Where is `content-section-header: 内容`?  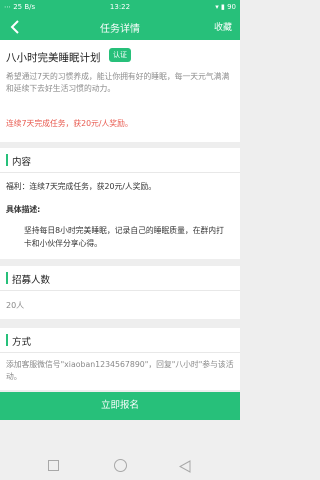 content-section-header: 内容 is located at coordinates (120, 160).